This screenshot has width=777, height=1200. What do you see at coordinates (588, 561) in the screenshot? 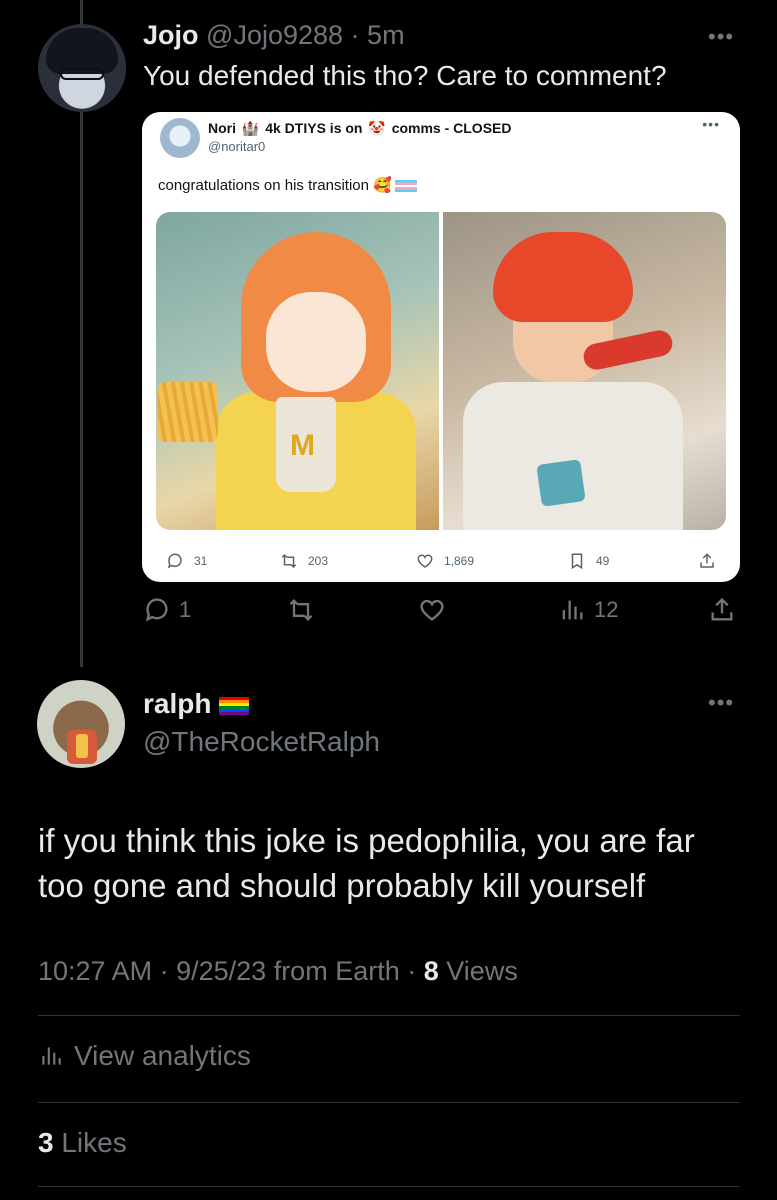
I see `embedded-bookmark-count: 49` at bounding box center [588, 561].